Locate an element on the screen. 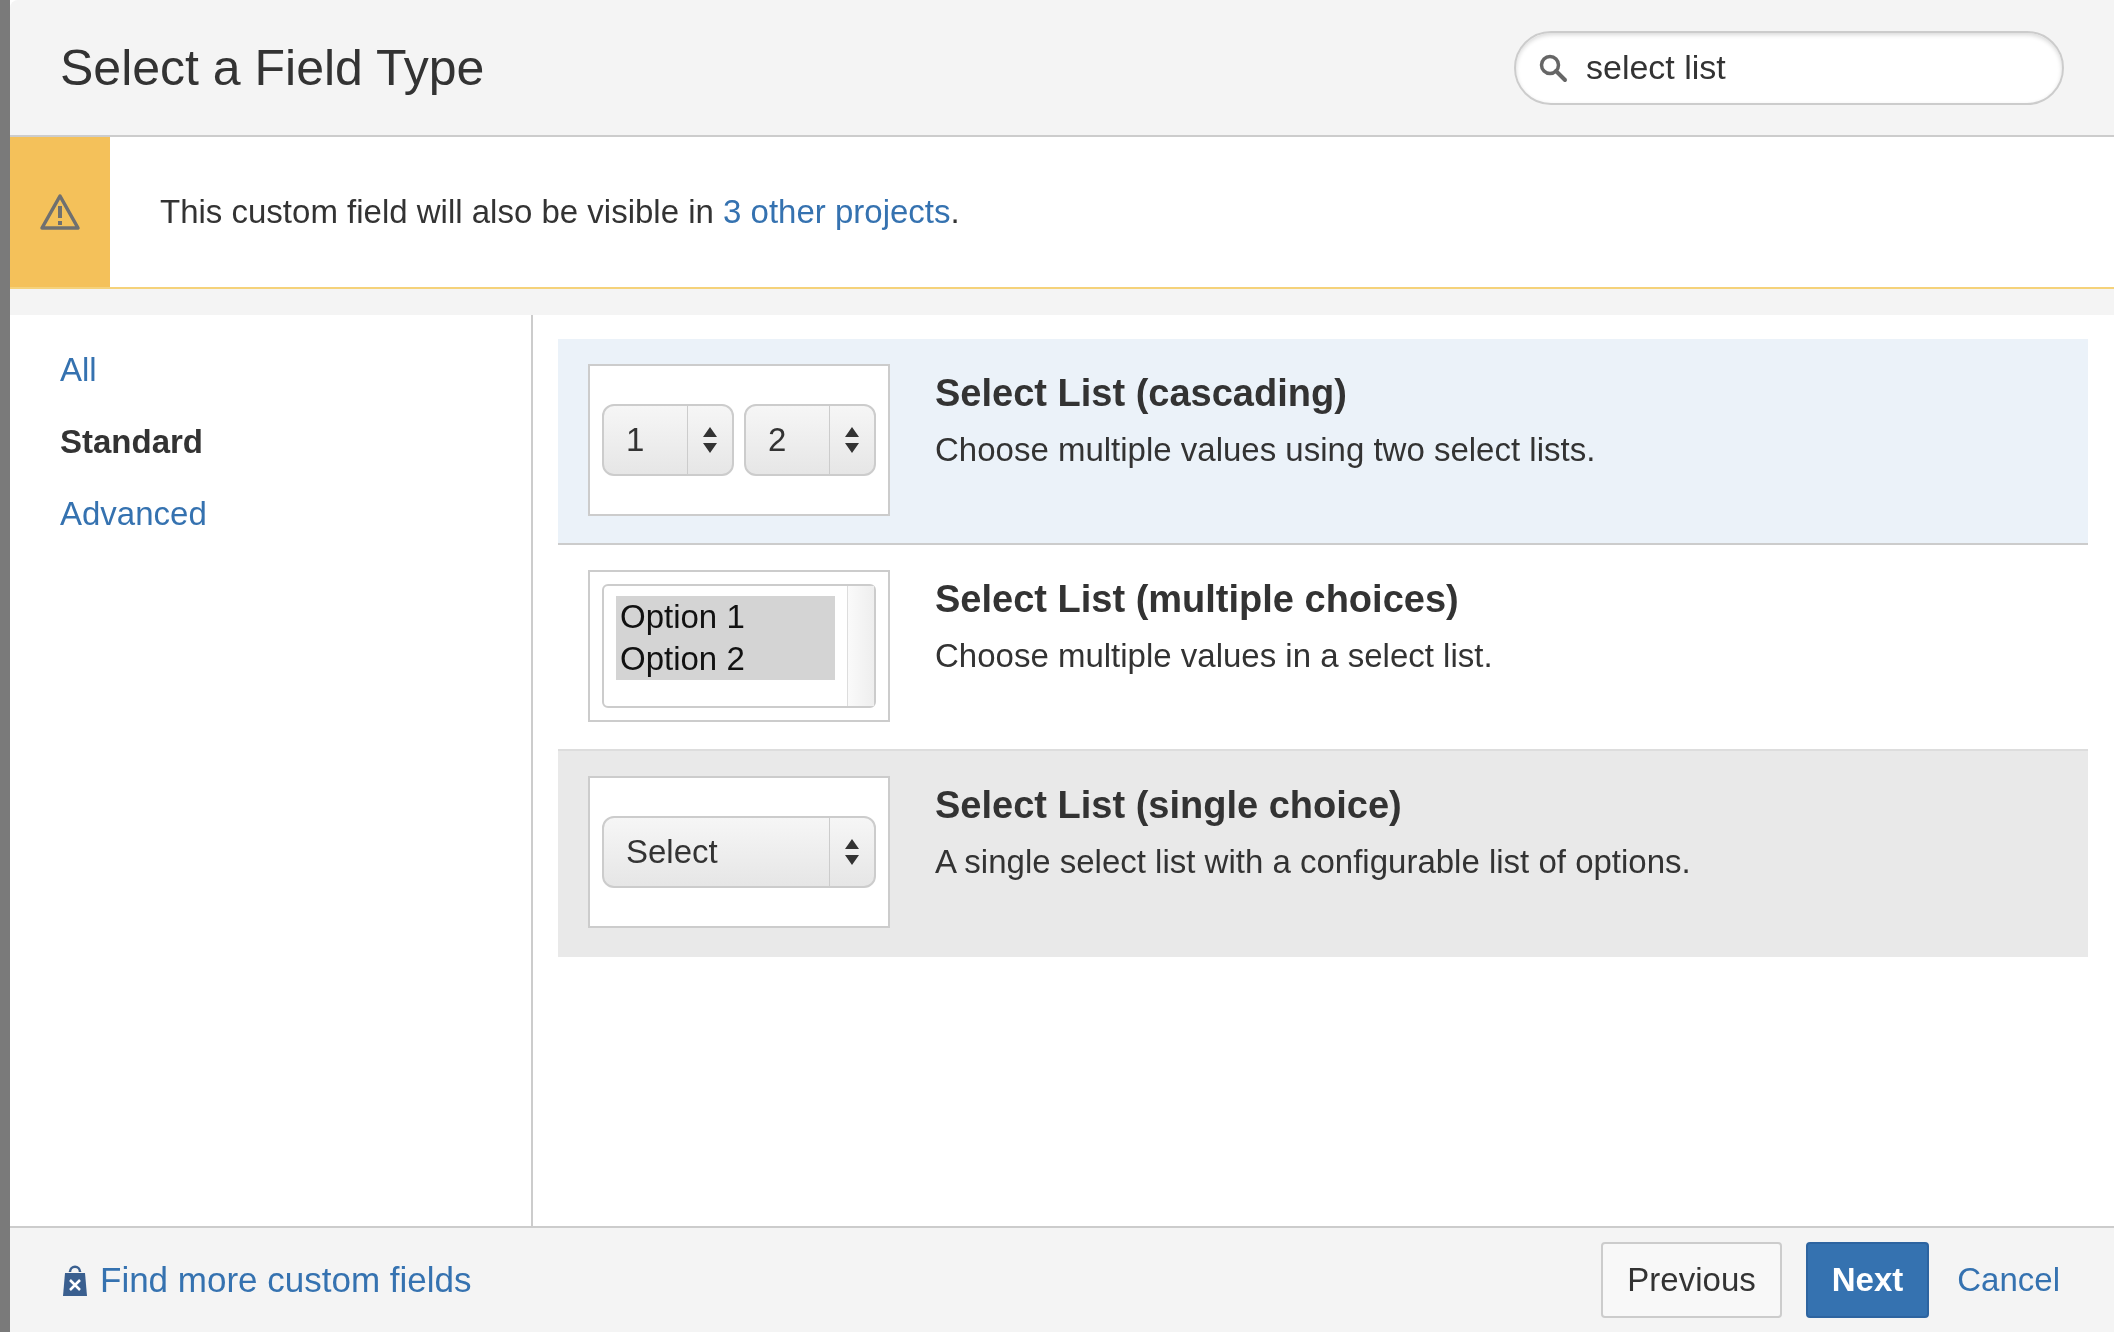 The image size is (2114, 1332). category-link: Standard is located at coordinates (132, 442).